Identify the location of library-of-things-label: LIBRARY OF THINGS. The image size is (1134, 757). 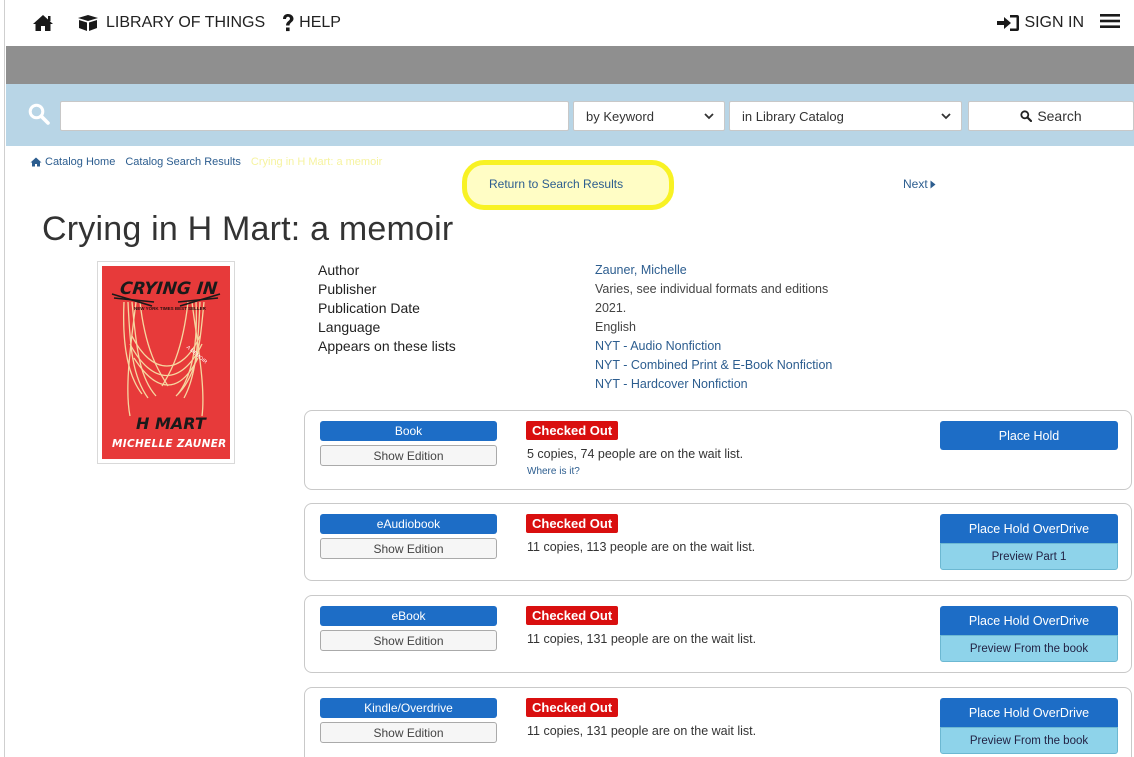
(186, 22).